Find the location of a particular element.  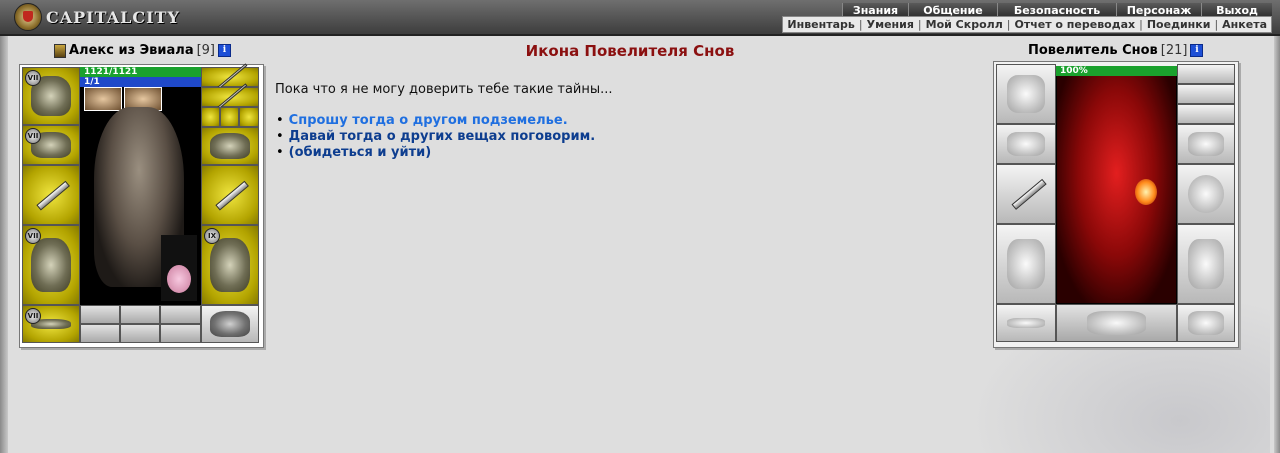

npc-slot-emblem is located at coordinates (1116, 323).